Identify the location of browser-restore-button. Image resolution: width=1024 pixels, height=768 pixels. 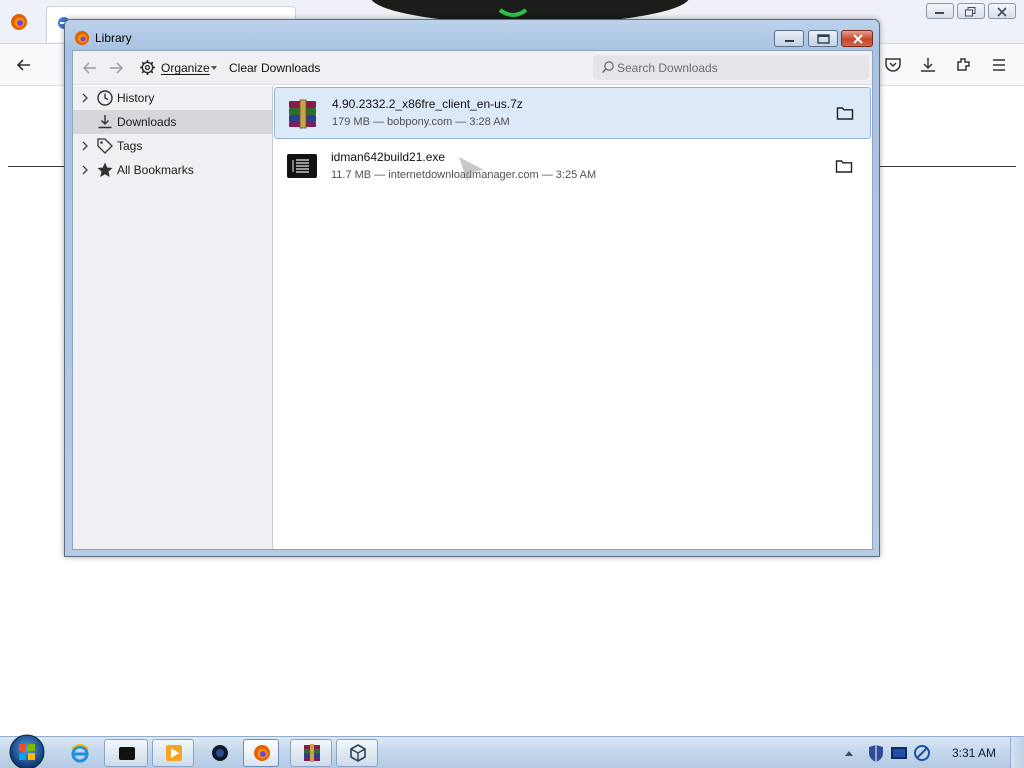
(971, 11).